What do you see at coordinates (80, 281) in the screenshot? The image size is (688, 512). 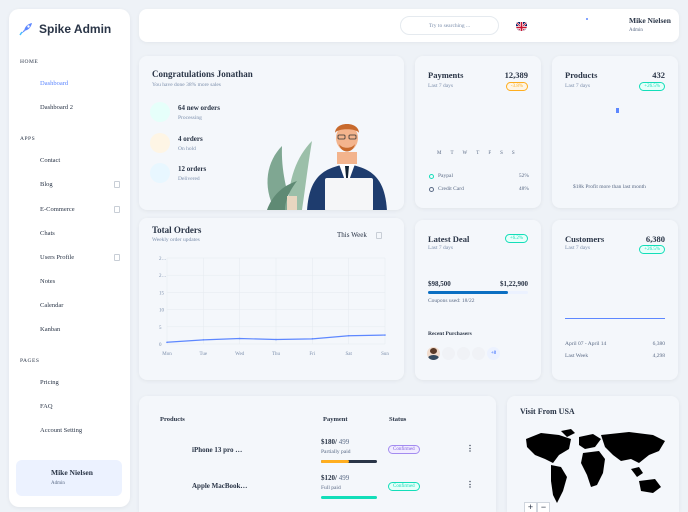 I see `sidebar-item-notes: Notes` at bounding box center [80, 281].